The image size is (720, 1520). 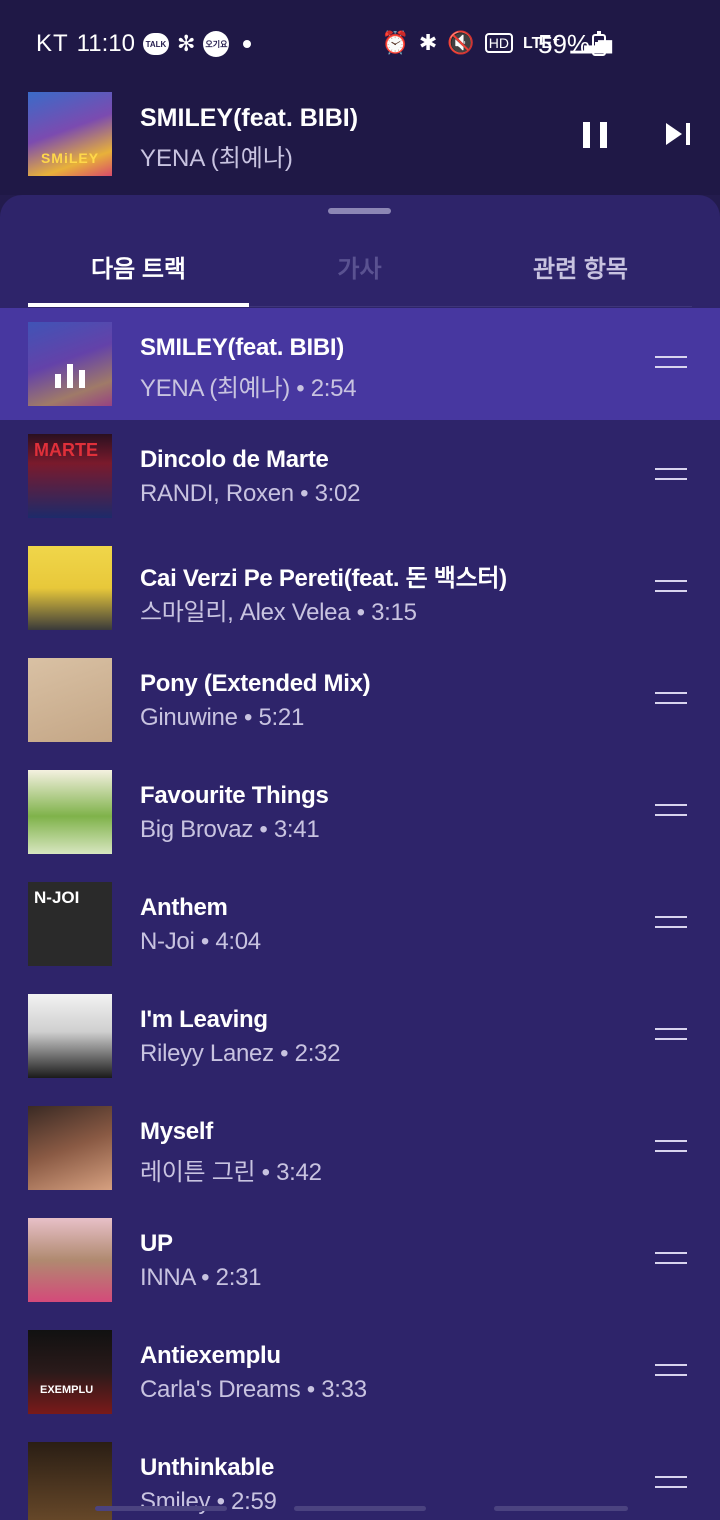 I want to click on tab-bar: 다음 트랙 가사 관련 항목, so click(x=360, y=271).